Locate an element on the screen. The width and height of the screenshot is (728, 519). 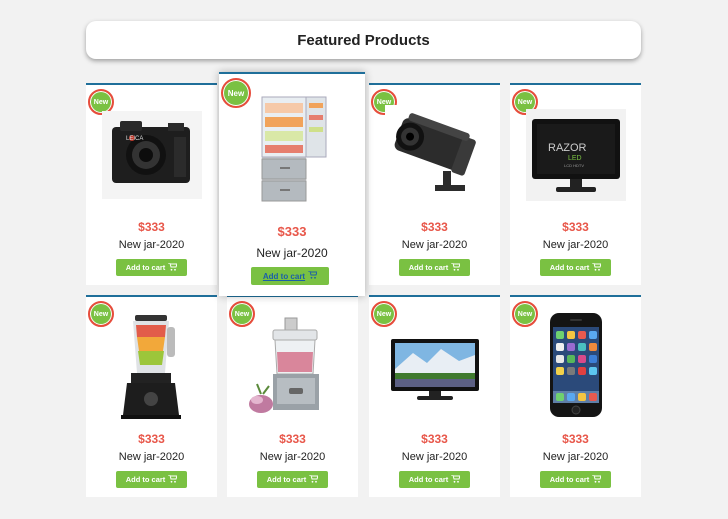
page-title: Featured Products is located at coordinates (363, 40).